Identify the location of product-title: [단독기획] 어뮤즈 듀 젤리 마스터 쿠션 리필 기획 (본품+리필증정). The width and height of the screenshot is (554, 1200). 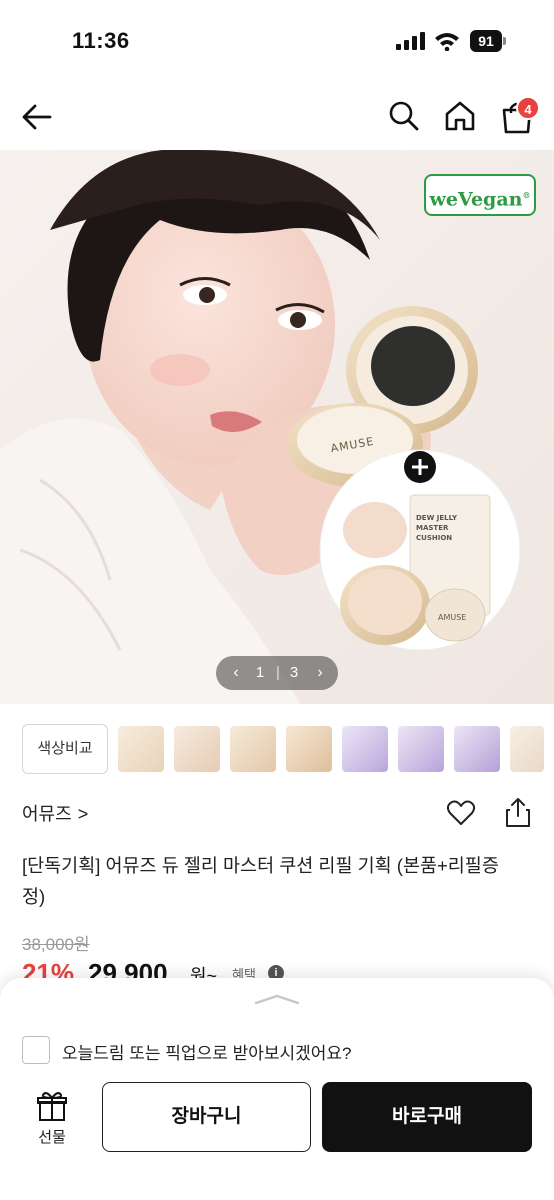
(260, 881).